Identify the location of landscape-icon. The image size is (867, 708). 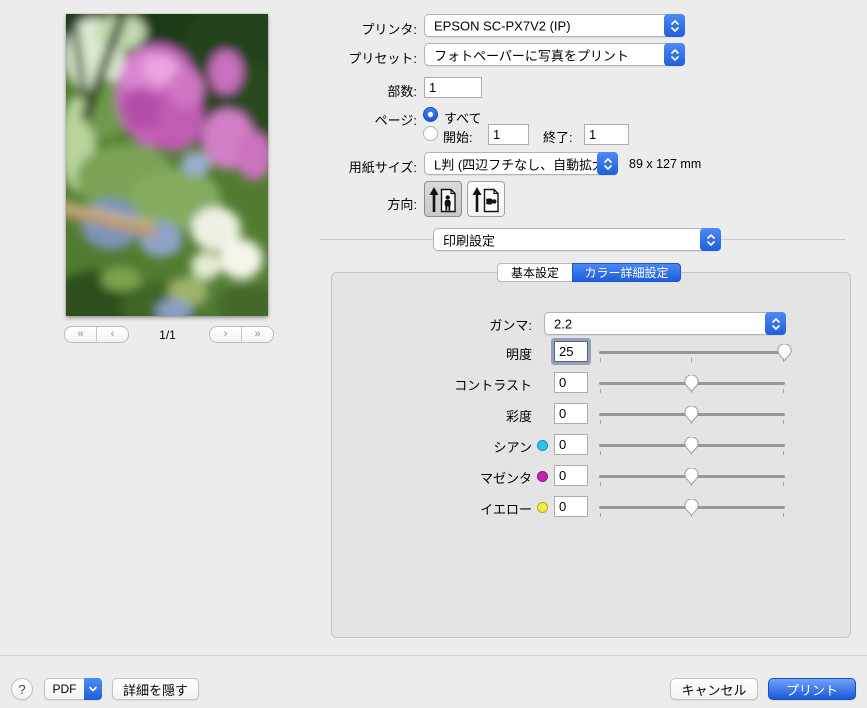
(485, 199).